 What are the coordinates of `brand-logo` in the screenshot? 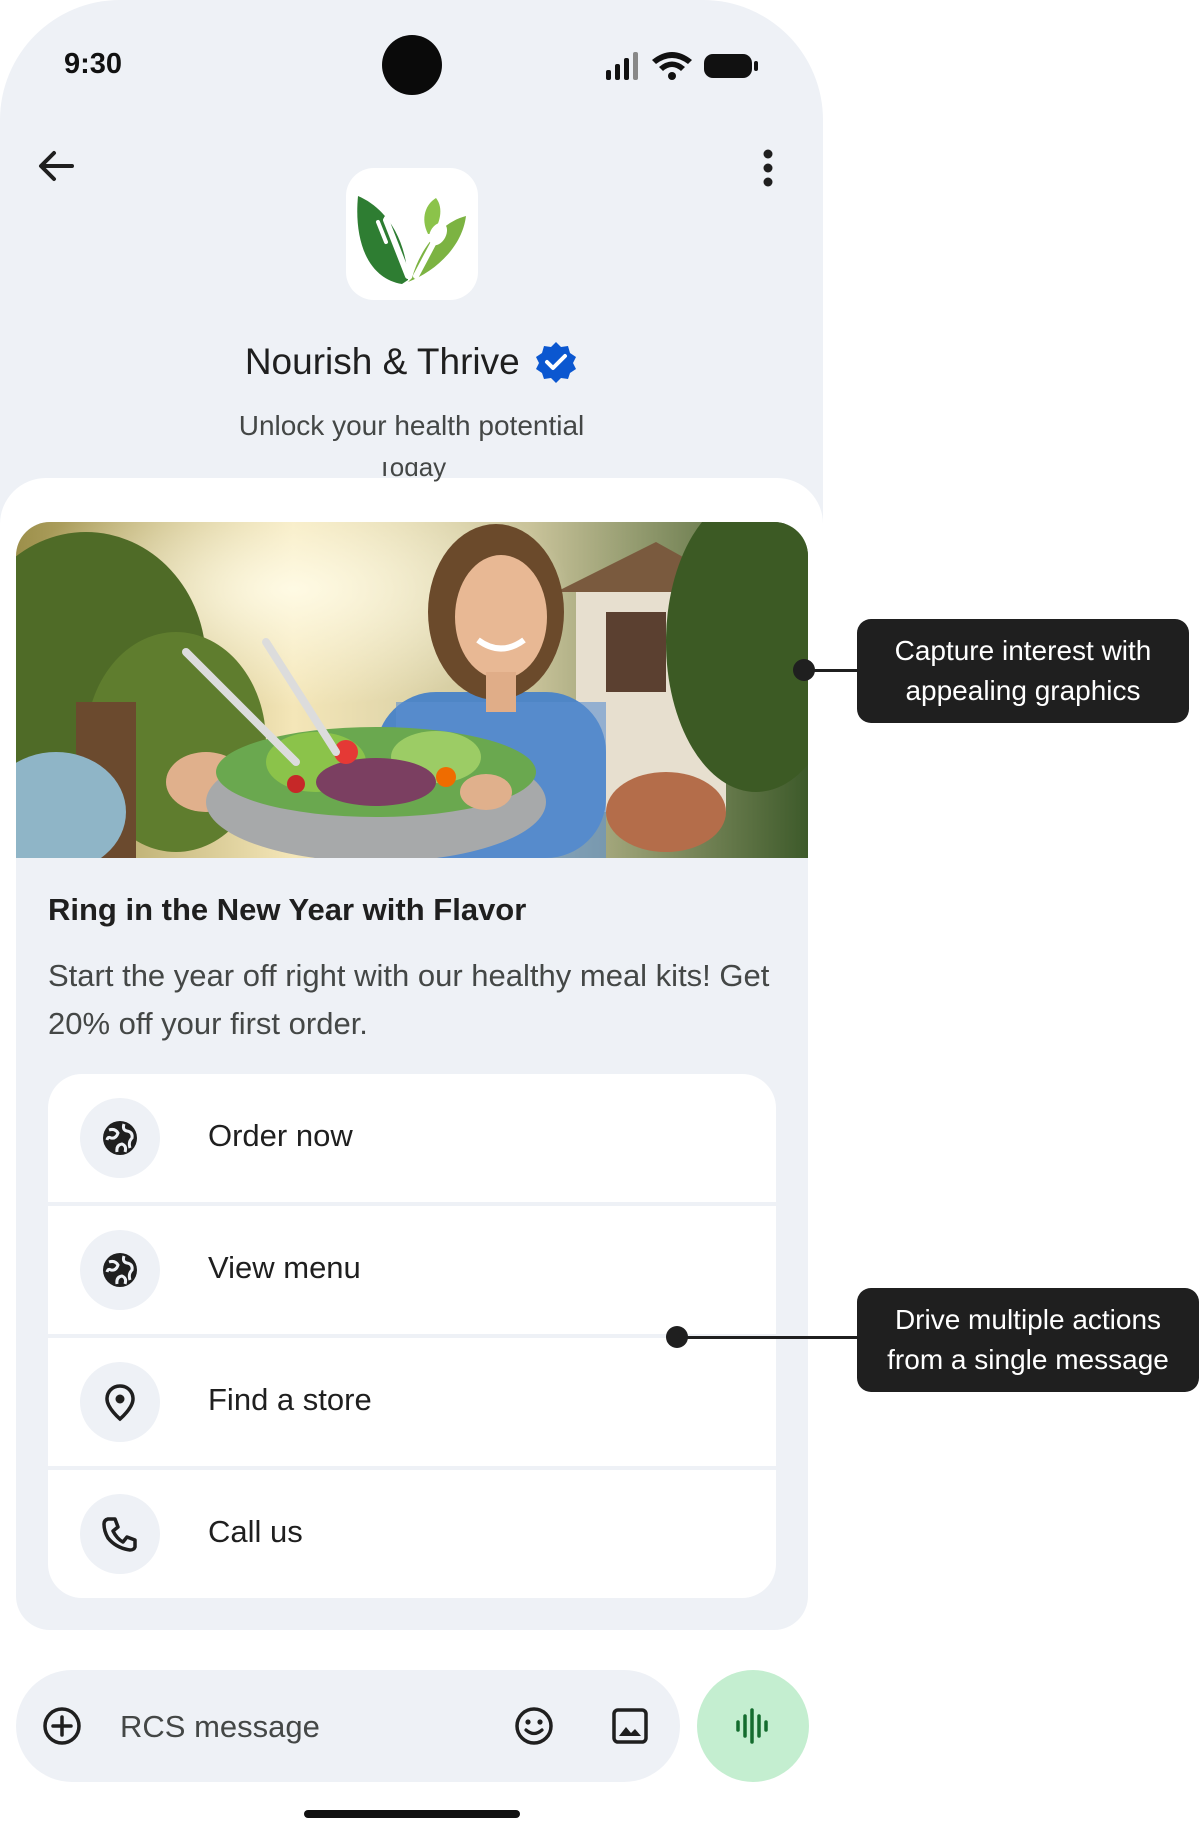 It's located at (412, 234).